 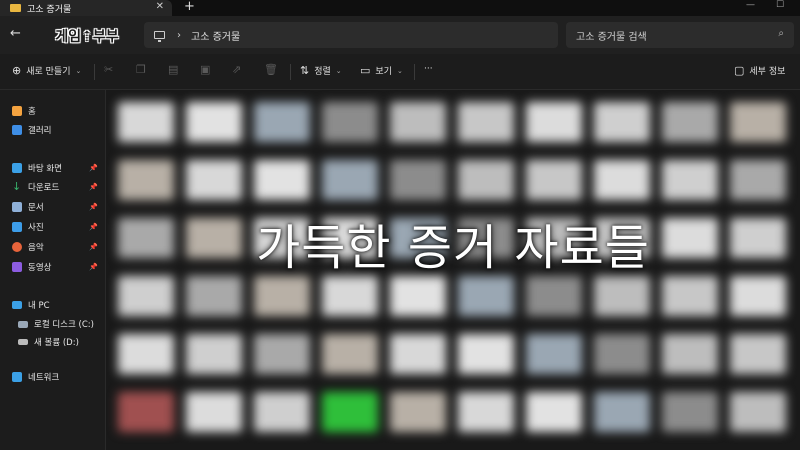 What do you see at coordinates (189, 7) in the screenshot?
I see `new-tab-button: +` at bounding box center [189, 7].